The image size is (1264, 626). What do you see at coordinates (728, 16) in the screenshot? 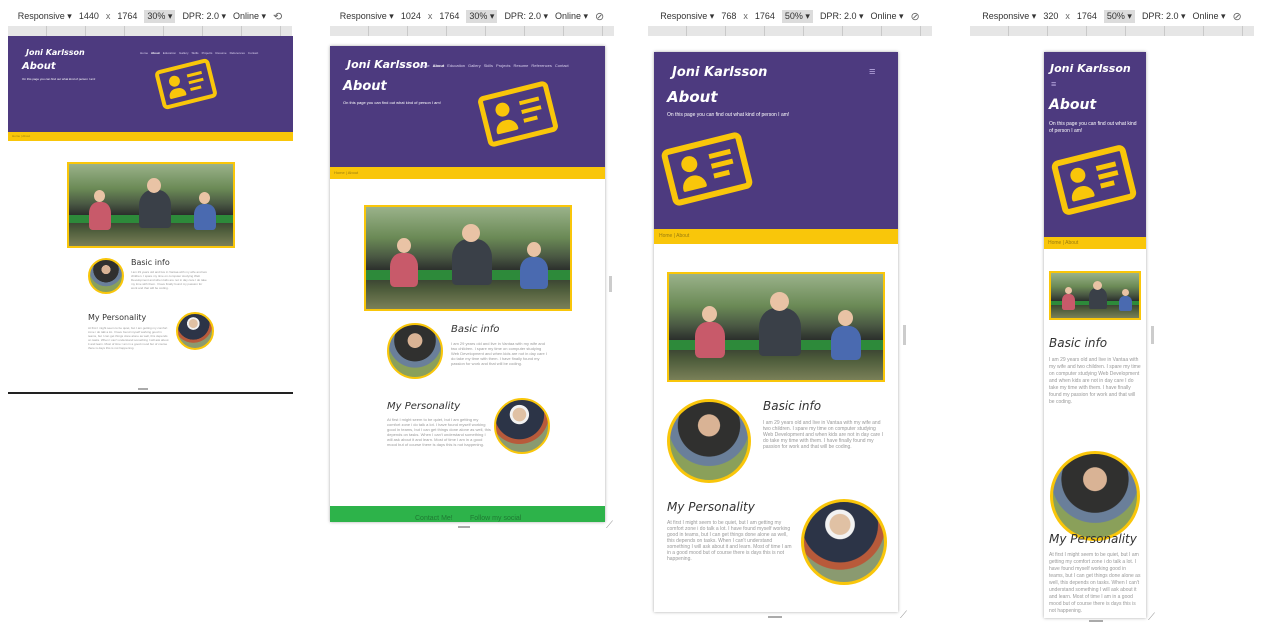
I see `width-input: 768` at bounding box center [728, 16].